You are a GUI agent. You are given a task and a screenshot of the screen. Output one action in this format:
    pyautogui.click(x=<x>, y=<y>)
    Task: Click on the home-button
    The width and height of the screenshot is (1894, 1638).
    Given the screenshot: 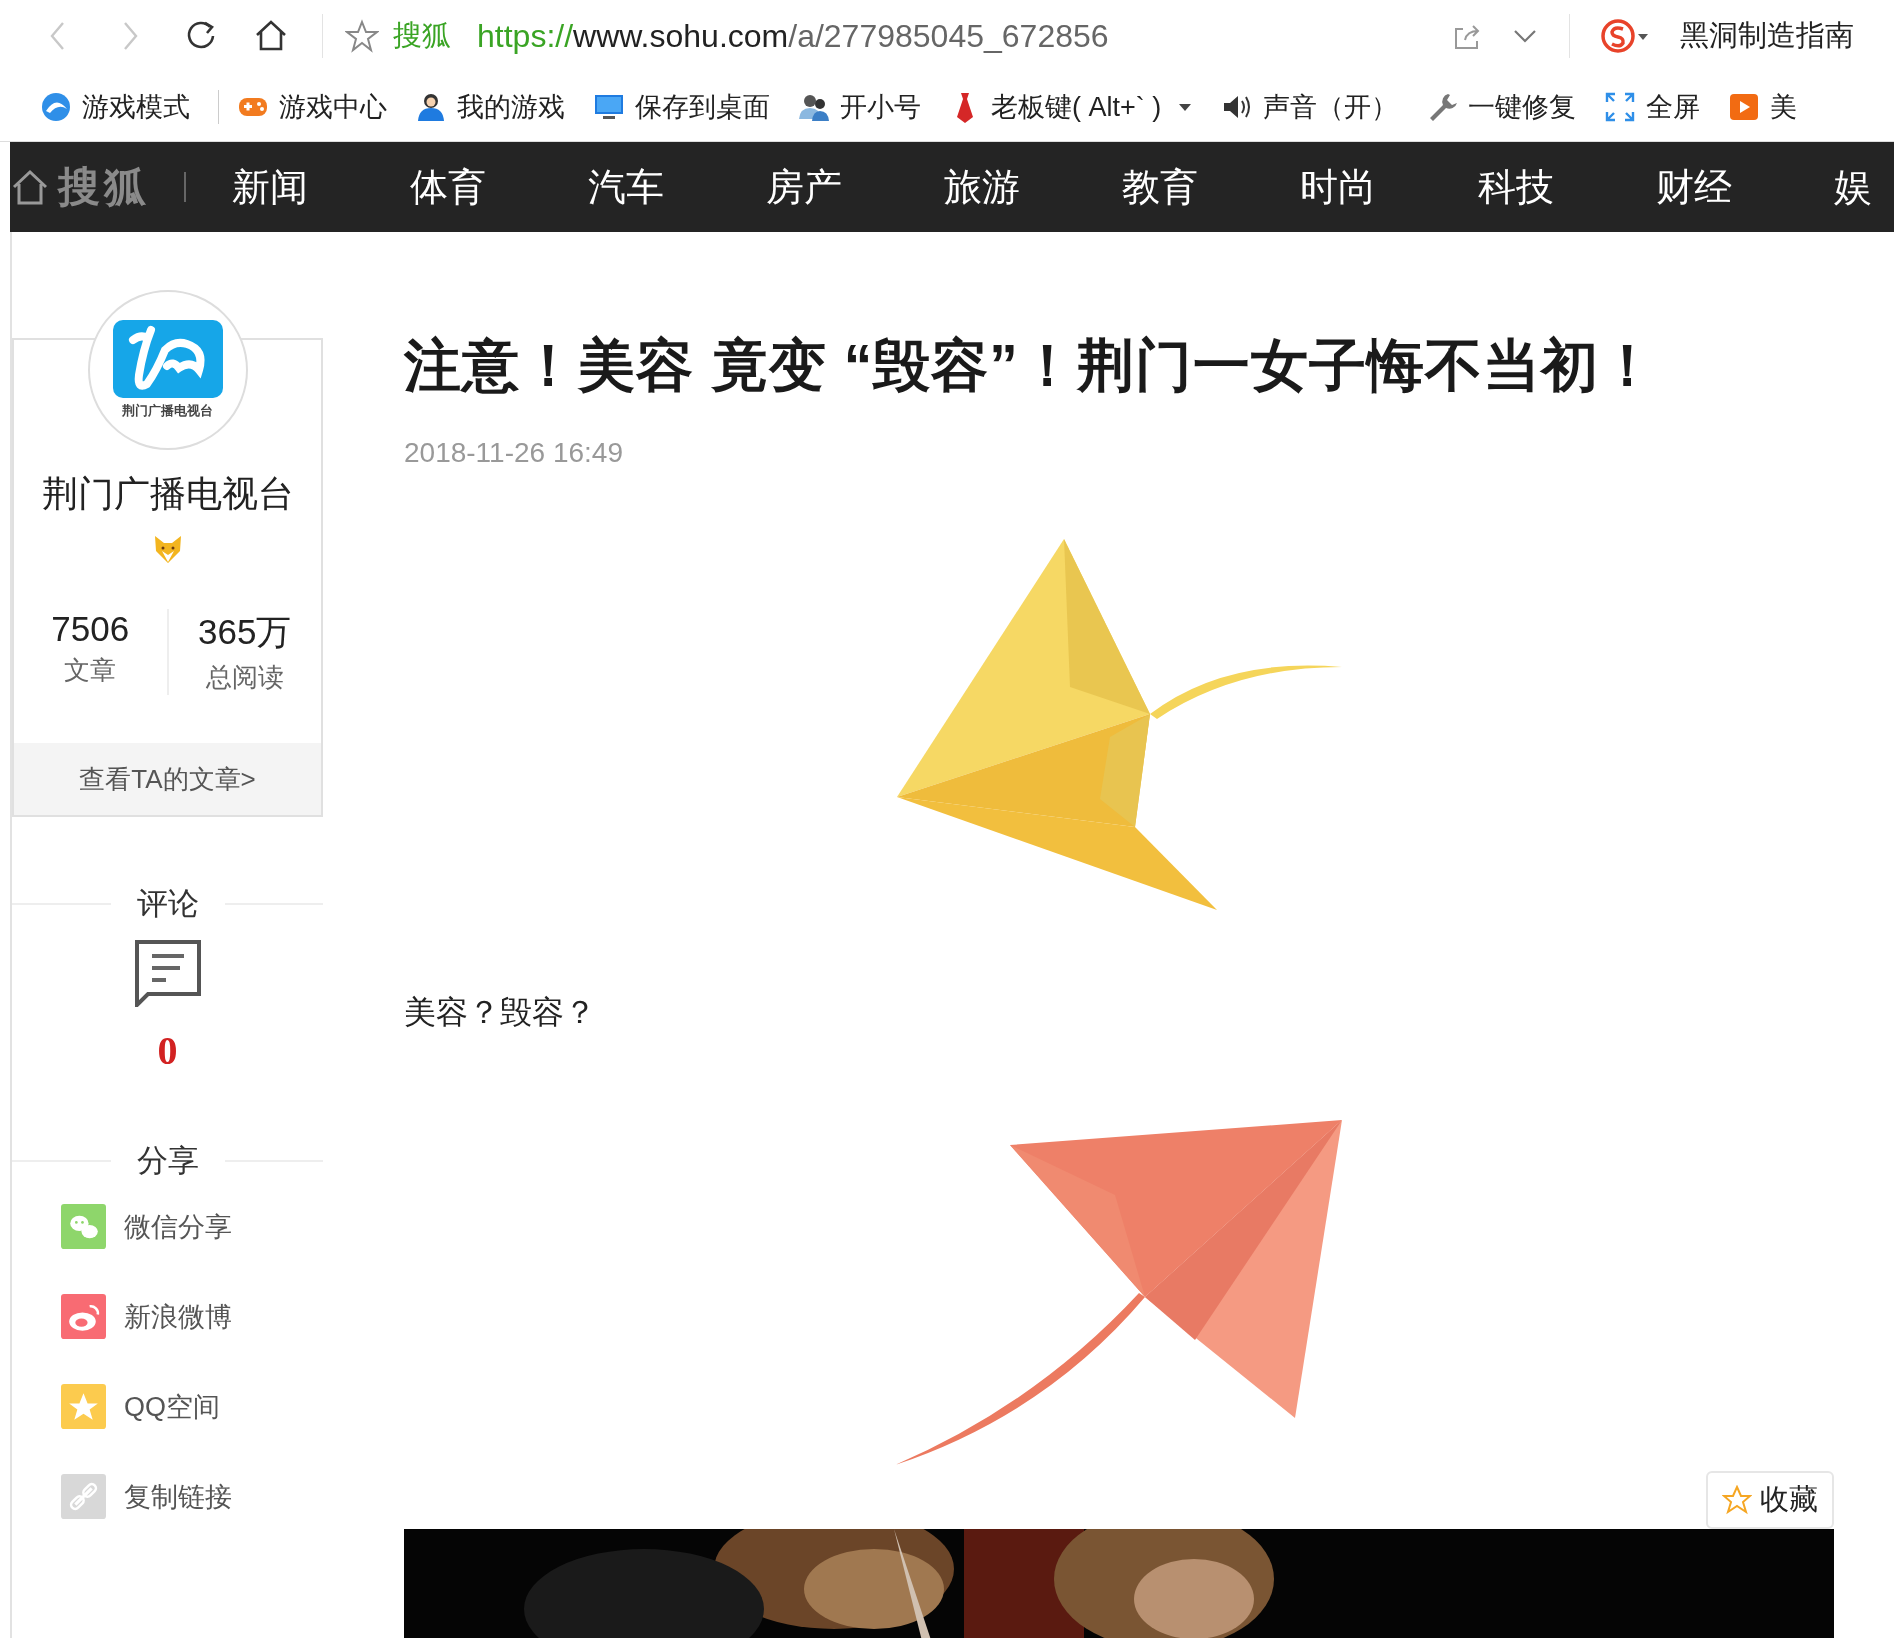 What is the action you would take?
    pyautogui.click(x=271, y=36)
    